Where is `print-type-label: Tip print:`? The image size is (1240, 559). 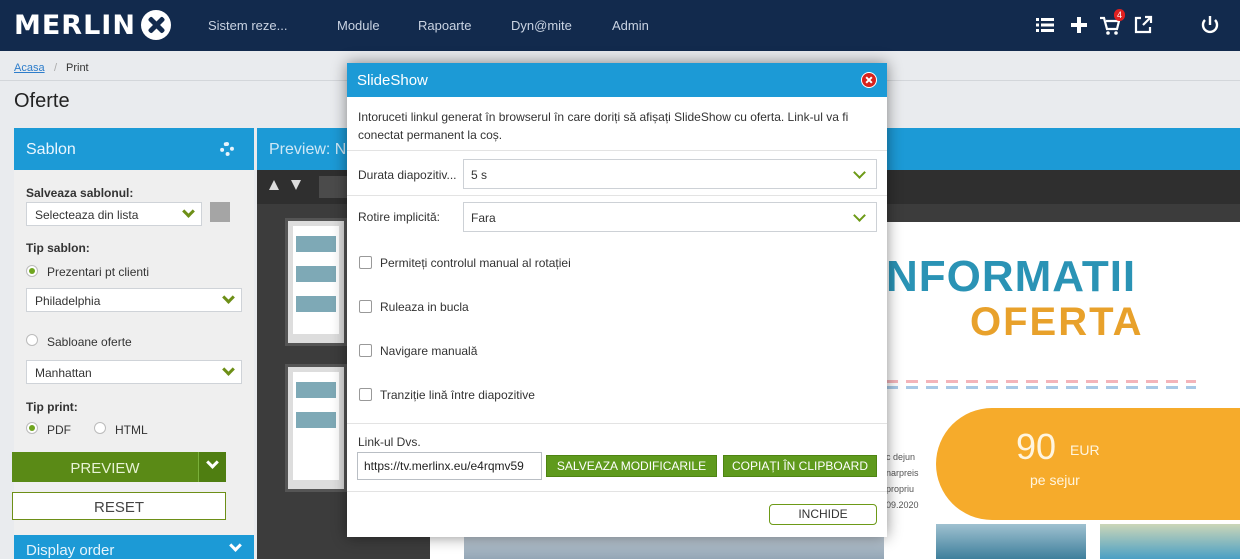
print-type-label: Tip print: is located at coordinates (52, 407).